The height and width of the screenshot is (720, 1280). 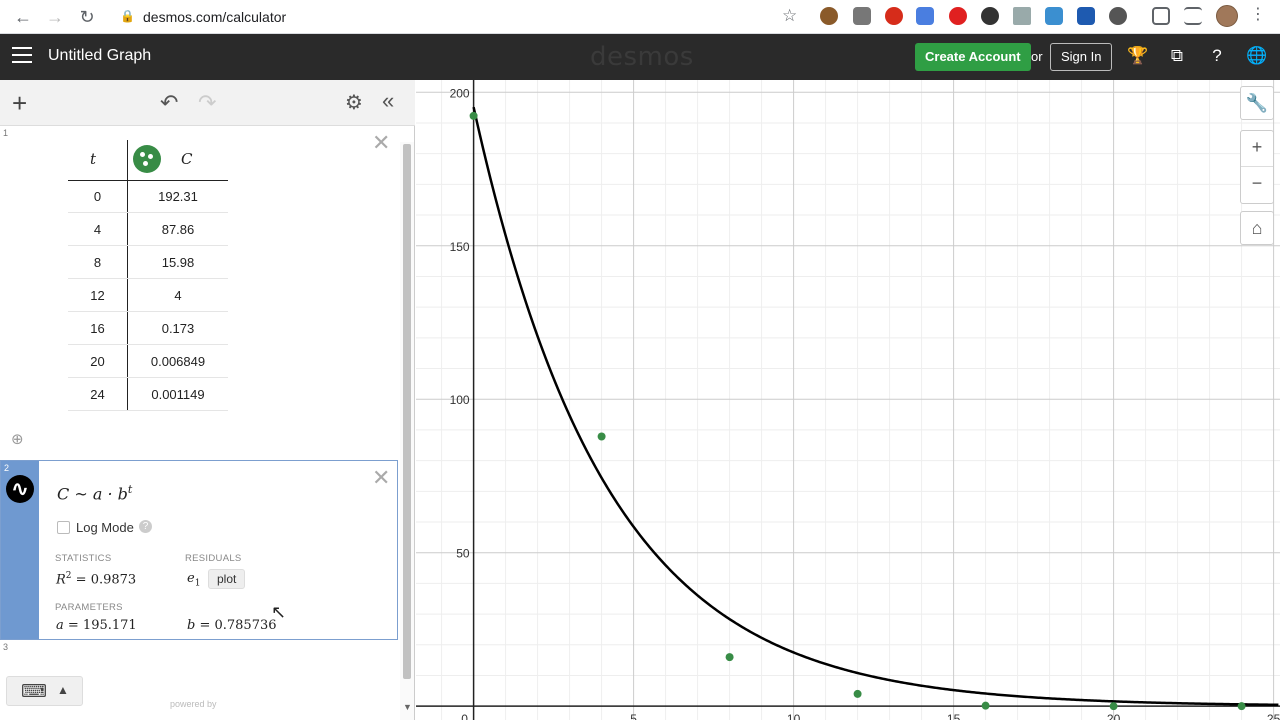 I want to click on formula-main: C ~ a · b, so click(x=92, y=494).